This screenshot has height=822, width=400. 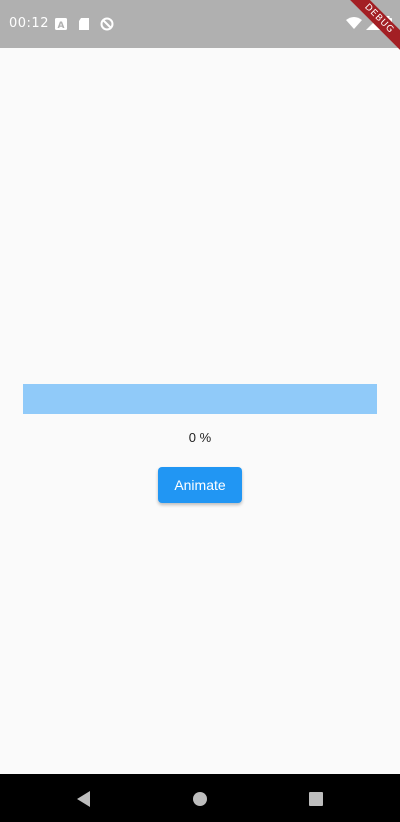 What do you see at coordinates (84, 799) in the screenshot?
I see `back-icon` at bounding box center [84, 799].